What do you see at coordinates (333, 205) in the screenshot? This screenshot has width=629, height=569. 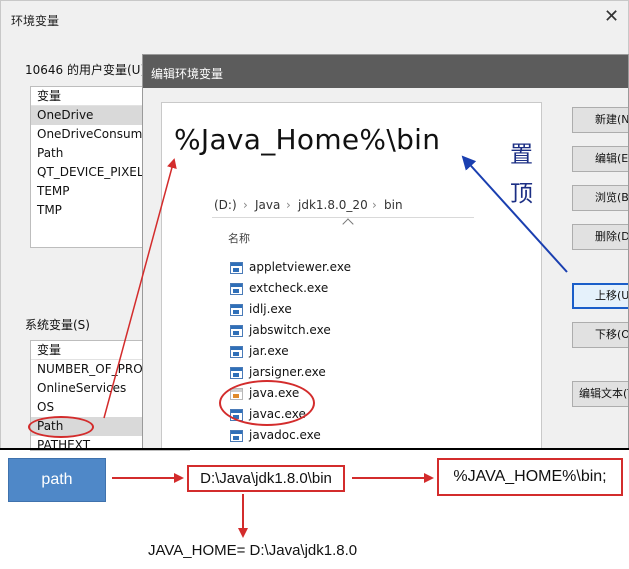 I see `breadcrumb-jdk: jdk1.8.0_20` at bounding box center [333, 205].